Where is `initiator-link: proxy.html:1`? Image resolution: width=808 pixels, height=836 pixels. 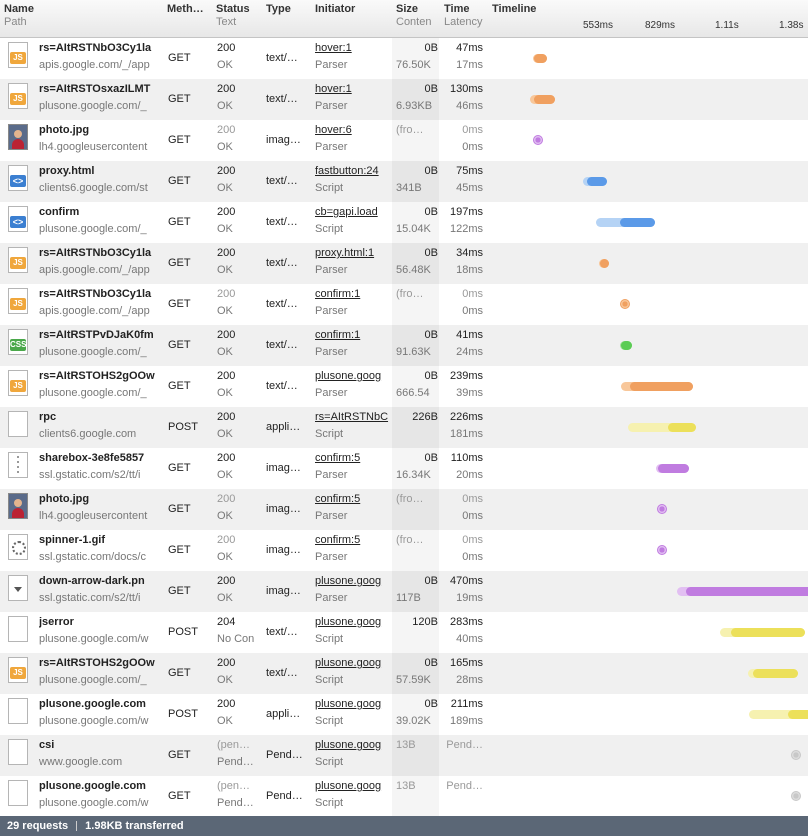 initiator-link: proxy.html:1 is located at coordinates (344, 253).